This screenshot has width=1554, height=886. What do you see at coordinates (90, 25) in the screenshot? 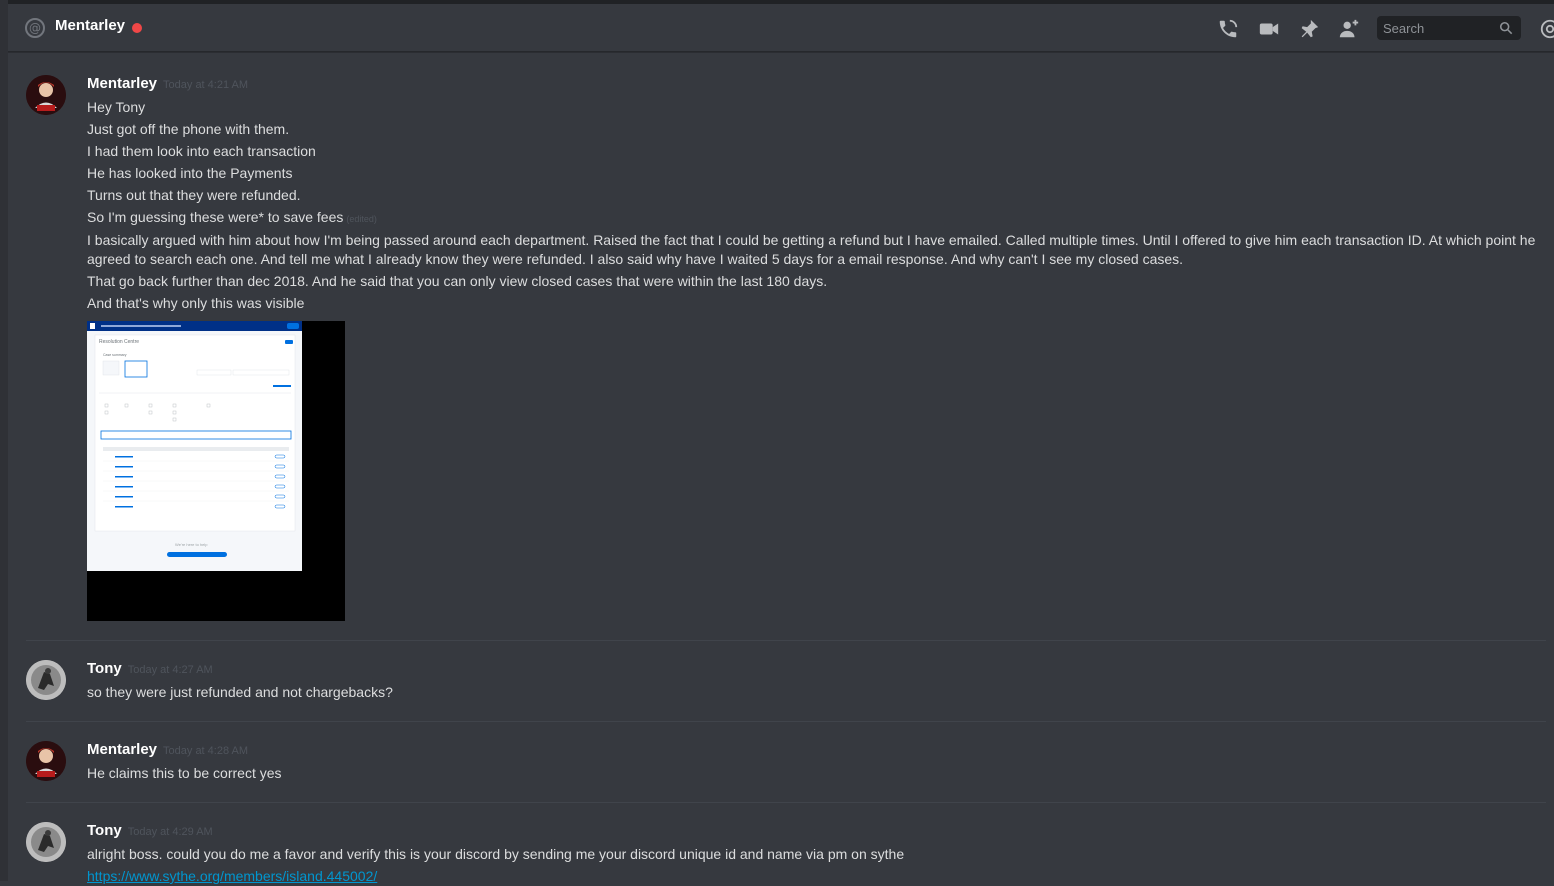
I see `channel-name: Mentarley` at bounding box center [90, 25].